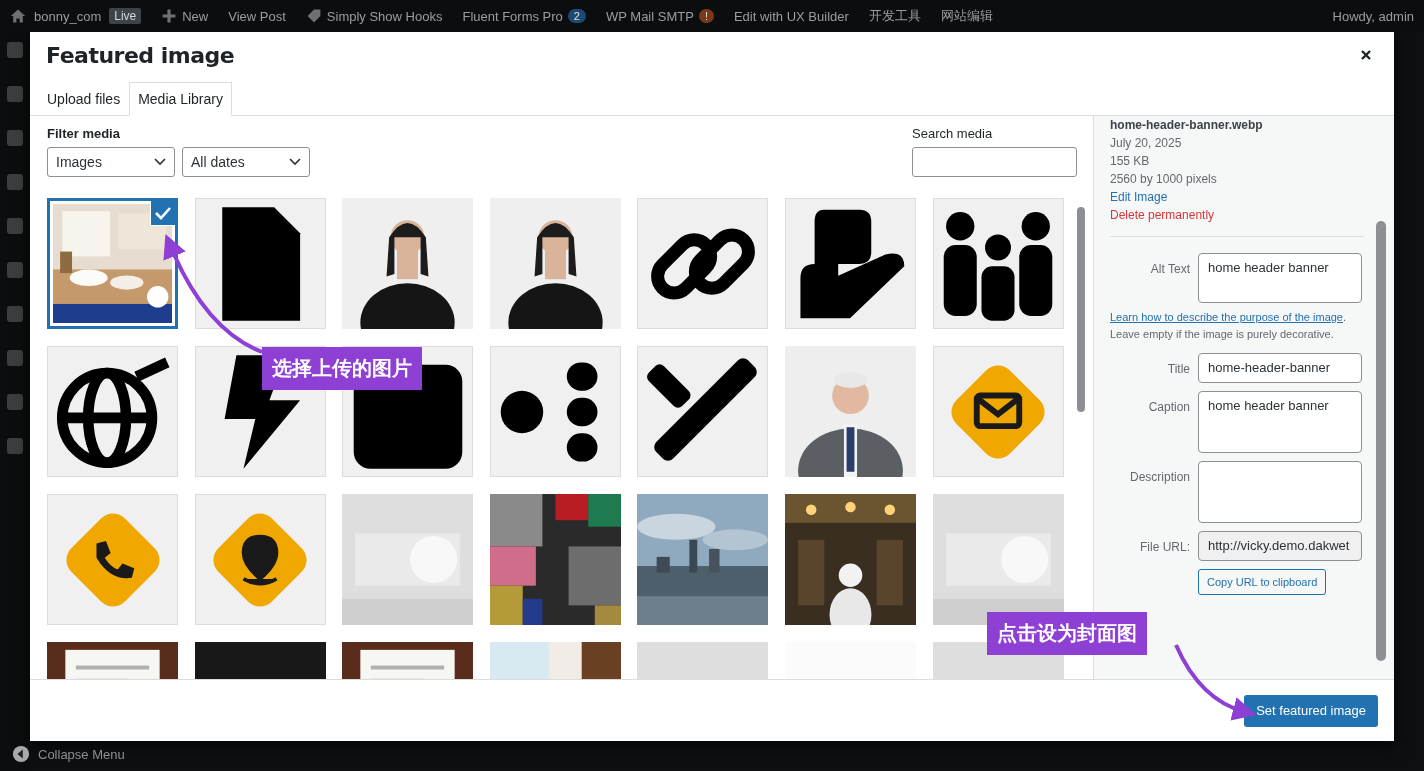  What do you see at coordinates (342, 368) in the screenshot?
I see `callout-tooltip: 选择上传的图片` at bounding box center [342, 368].